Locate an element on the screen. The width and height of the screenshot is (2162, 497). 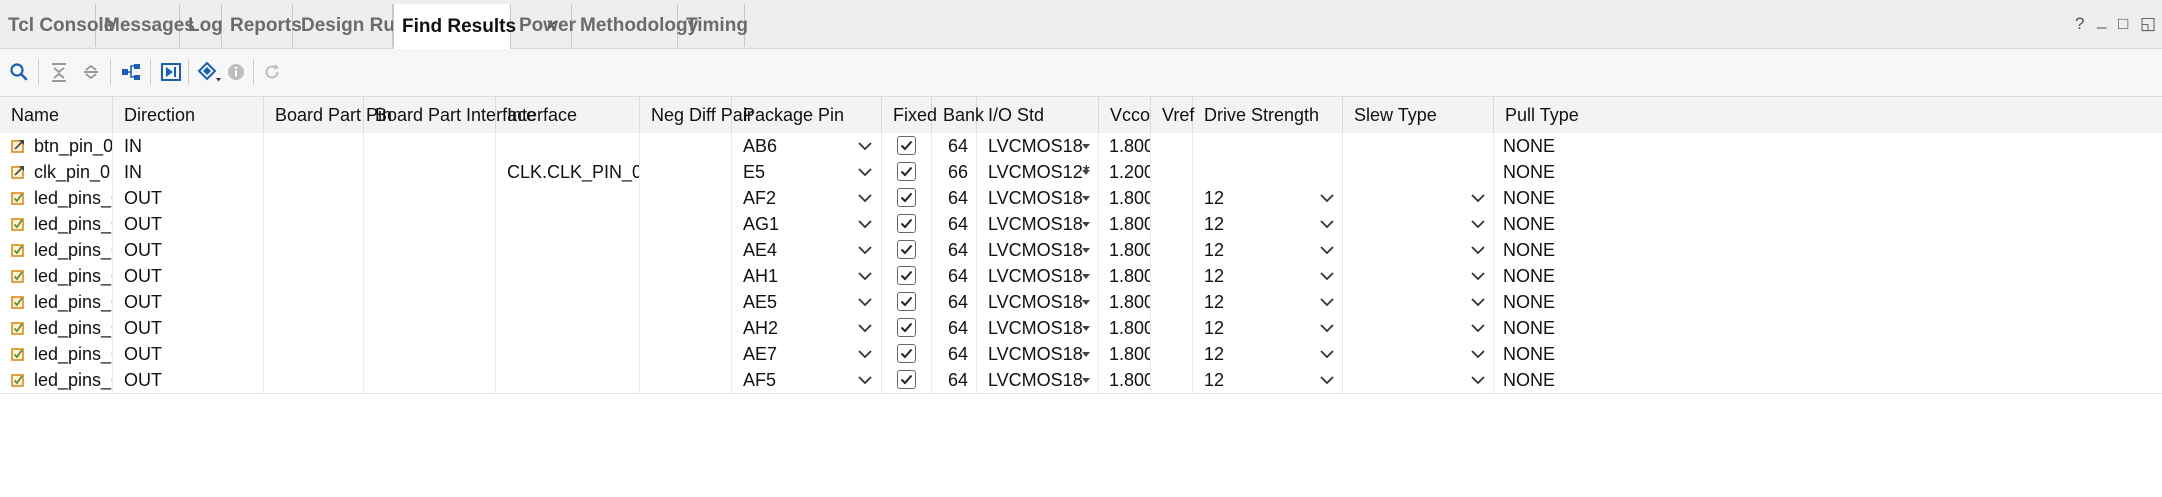
tab-design-runs: Design Runs is located at coordinates (355, 25).